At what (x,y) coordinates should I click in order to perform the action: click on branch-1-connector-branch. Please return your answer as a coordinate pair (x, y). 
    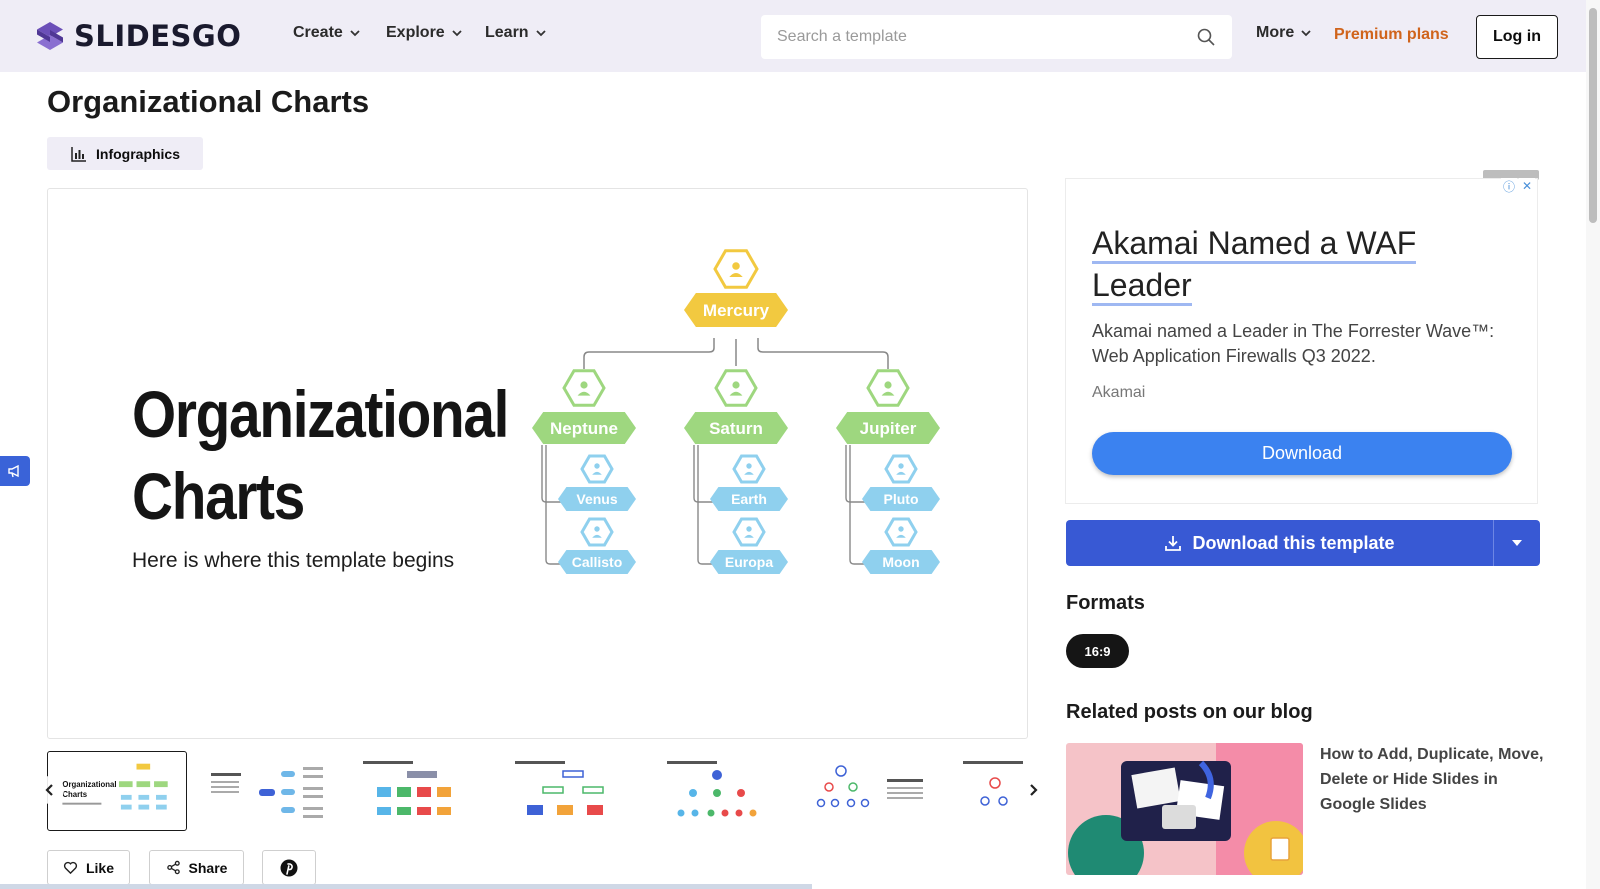
    Looking at the image, I should click on (552, 474).